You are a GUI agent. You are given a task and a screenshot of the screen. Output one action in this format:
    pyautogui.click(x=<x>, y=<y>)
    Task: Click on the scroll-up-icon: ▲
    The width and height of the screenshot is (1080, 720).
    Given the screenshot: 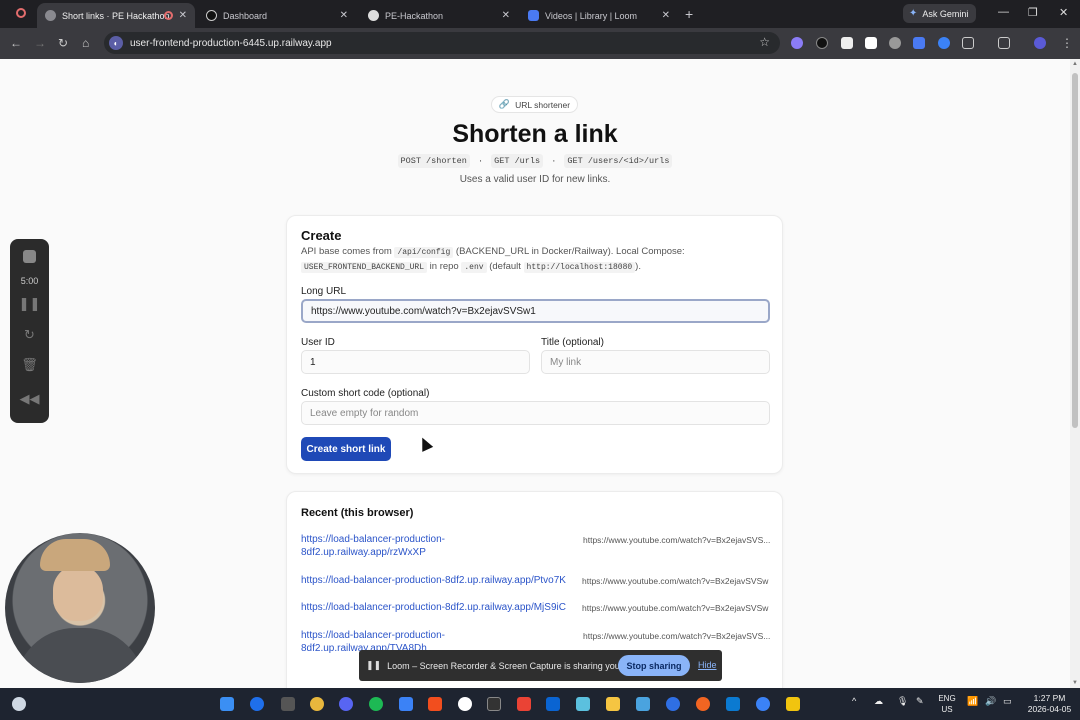 What is the action you would take?
    pyautogui.click(x=1075, y=64)
    